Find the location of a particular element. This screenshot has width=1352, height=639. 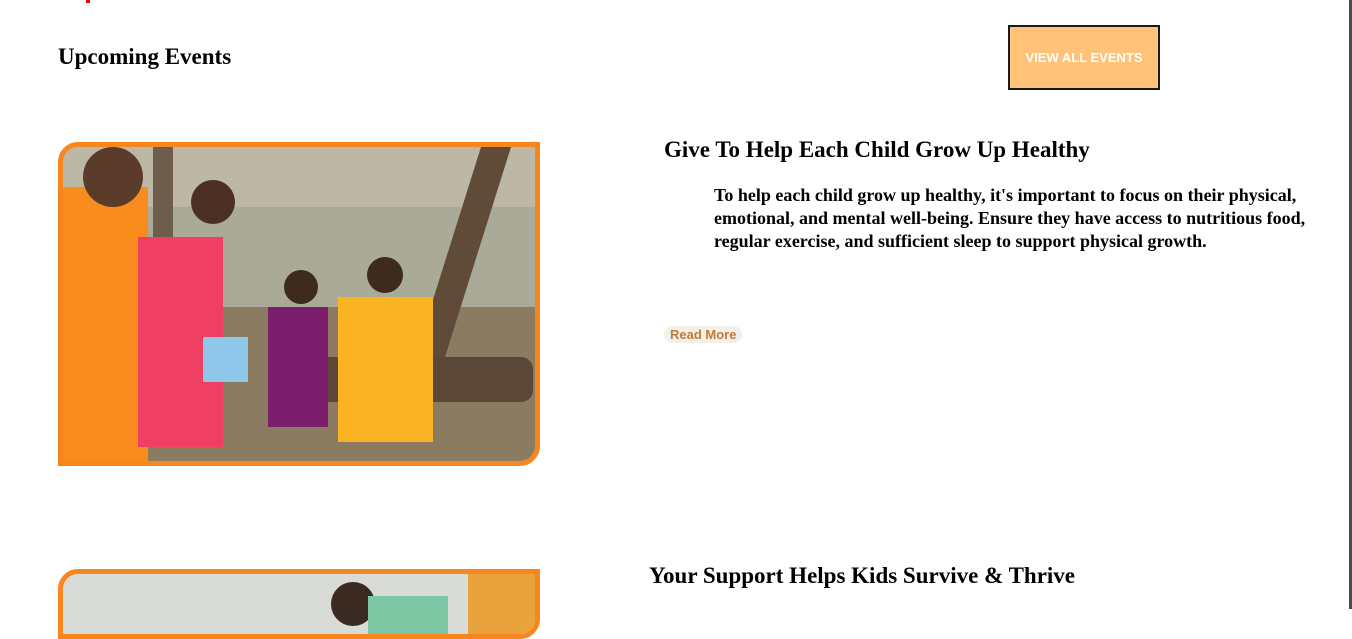

event-title: Your Support Helps Kids Survive & Thrive is located at coordinates (862, 576).